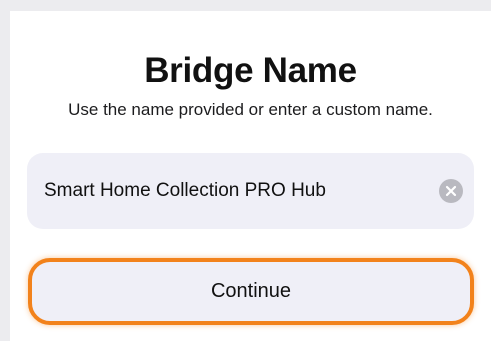  I want to click on continue-button-label: Continue, so click(251, 291).